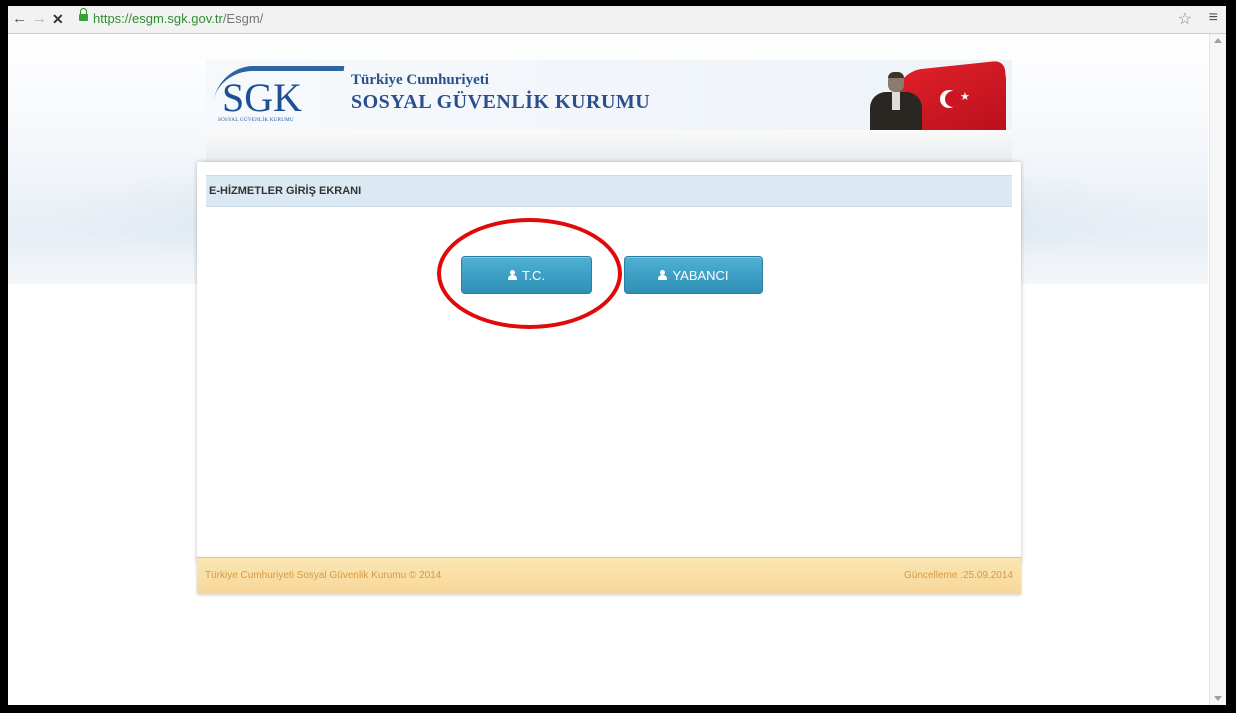  I want to click on logo-subtext: SOSYAL GÜVENLİK KURUMU, so click(256, 120).